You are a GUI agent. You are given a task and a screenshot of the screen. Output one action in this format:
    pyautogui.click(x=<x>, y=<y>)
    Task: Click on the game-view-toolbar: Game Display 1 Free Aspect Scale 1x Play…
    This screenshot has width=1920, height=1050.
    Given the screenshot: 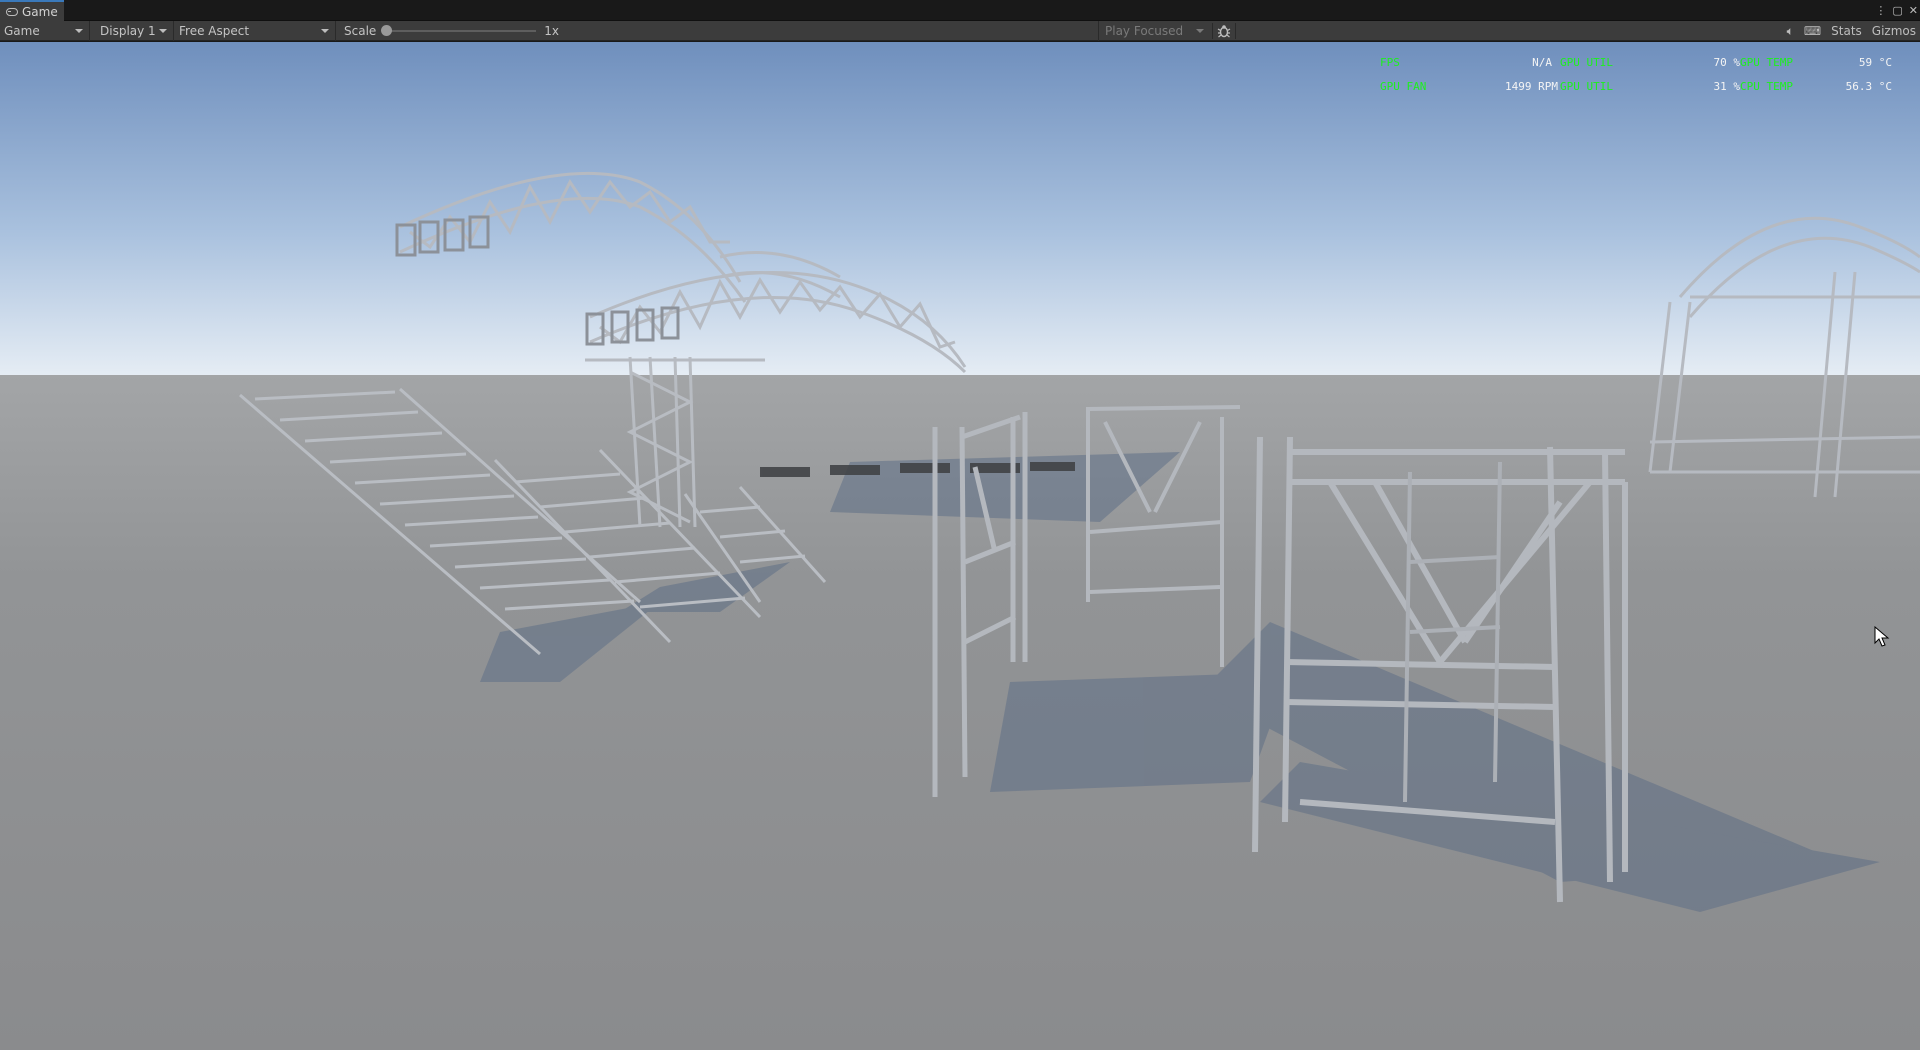 What is the action you would take?
    pyautogui.click(x=960, y=30)
    